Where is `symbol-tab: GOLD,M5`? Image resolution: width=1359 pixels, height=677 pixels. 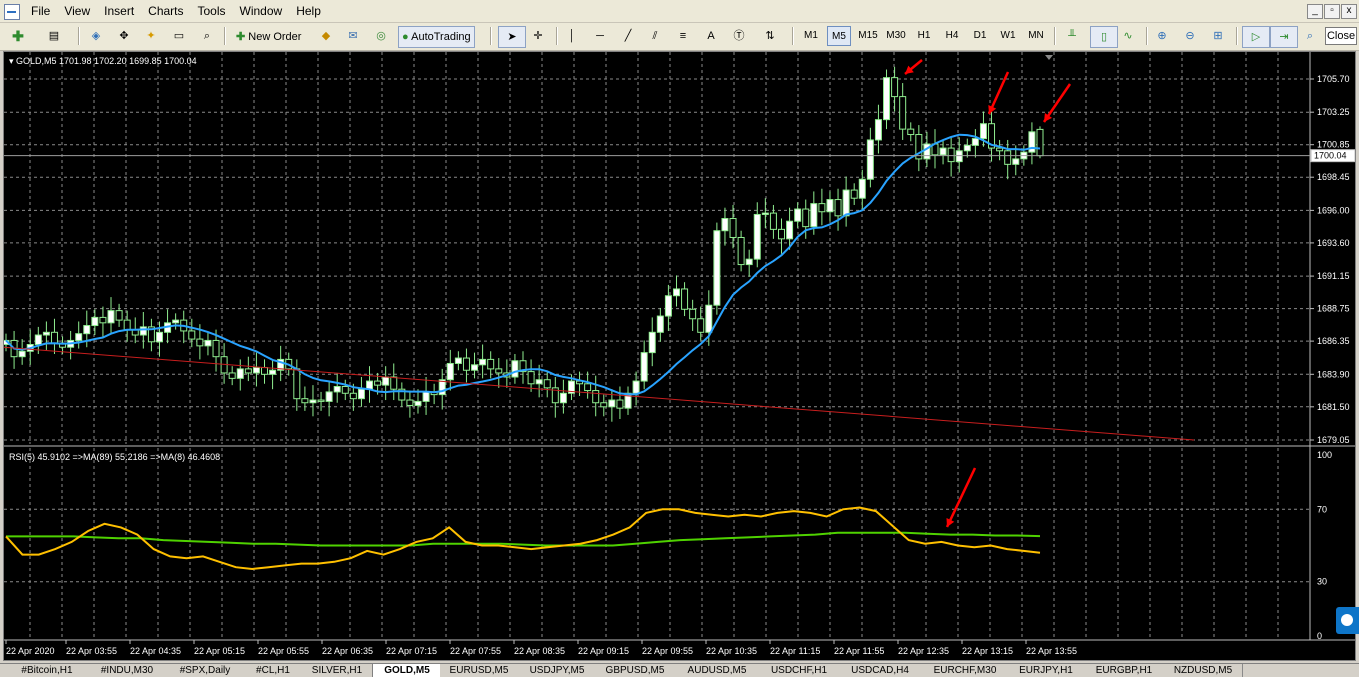 symbol-tab: GOLD,M5 is located at coordinates (407, 670).